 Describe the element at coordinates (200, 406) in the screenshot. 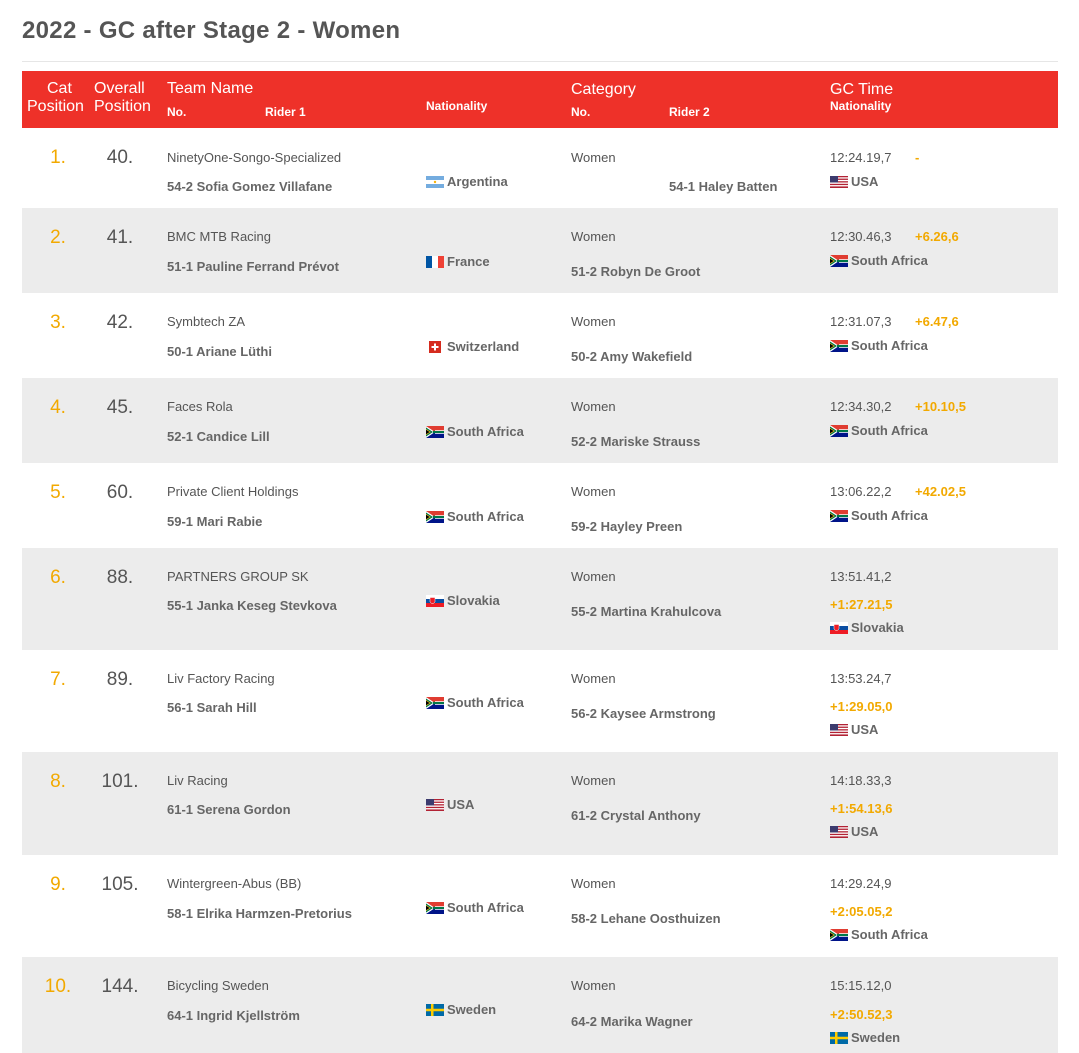

I see `team-name: Faces Rola` at that location.